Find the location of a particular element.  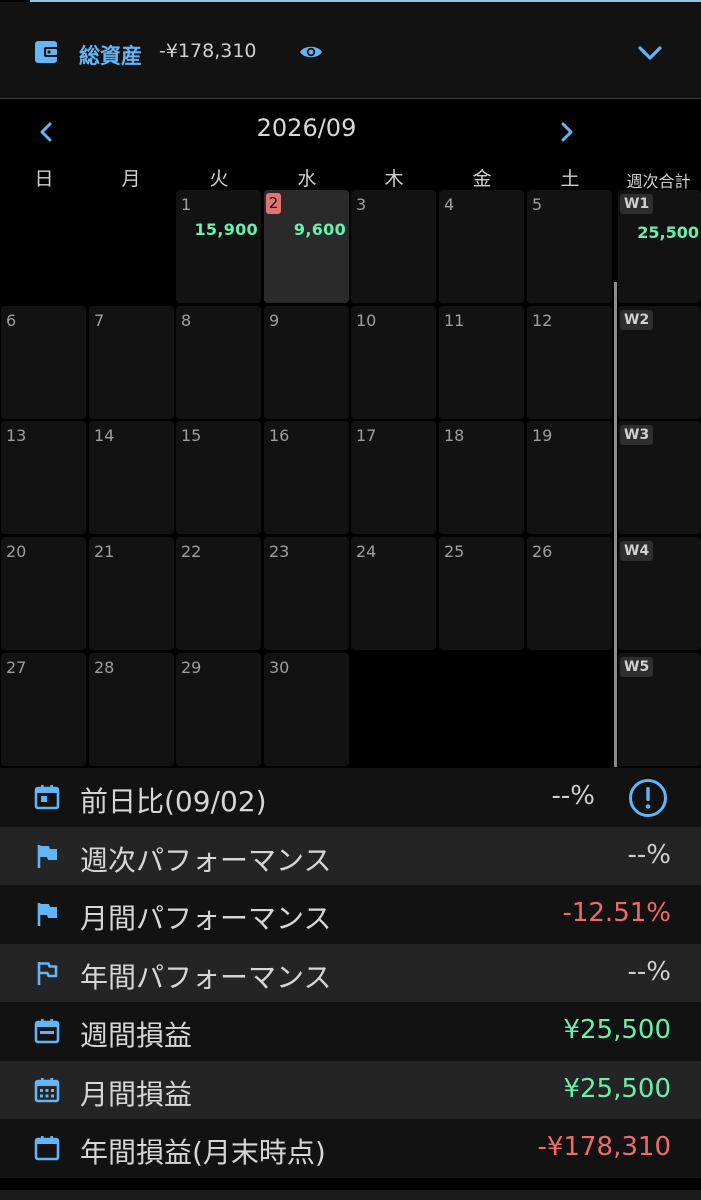

day-cell: 23 is located at coordinates (306, 593).